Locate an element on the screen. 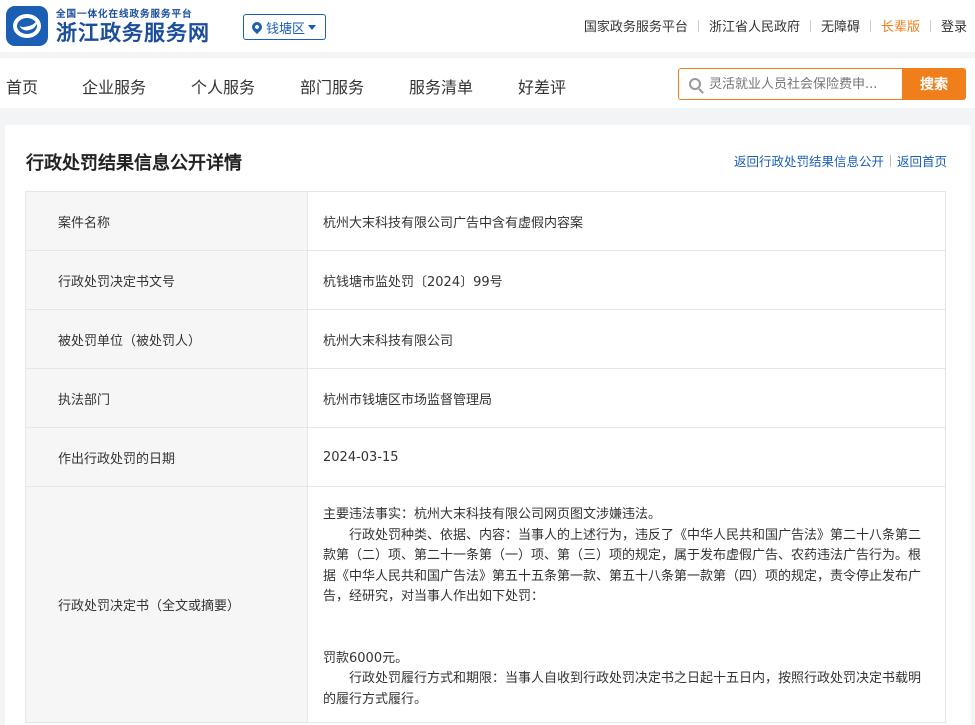 Image resolution: width=975 pixels, height=725 pixels. back-to-list-link: 返回行政处罚结果信息公开 is located at coordinates (809, 160).